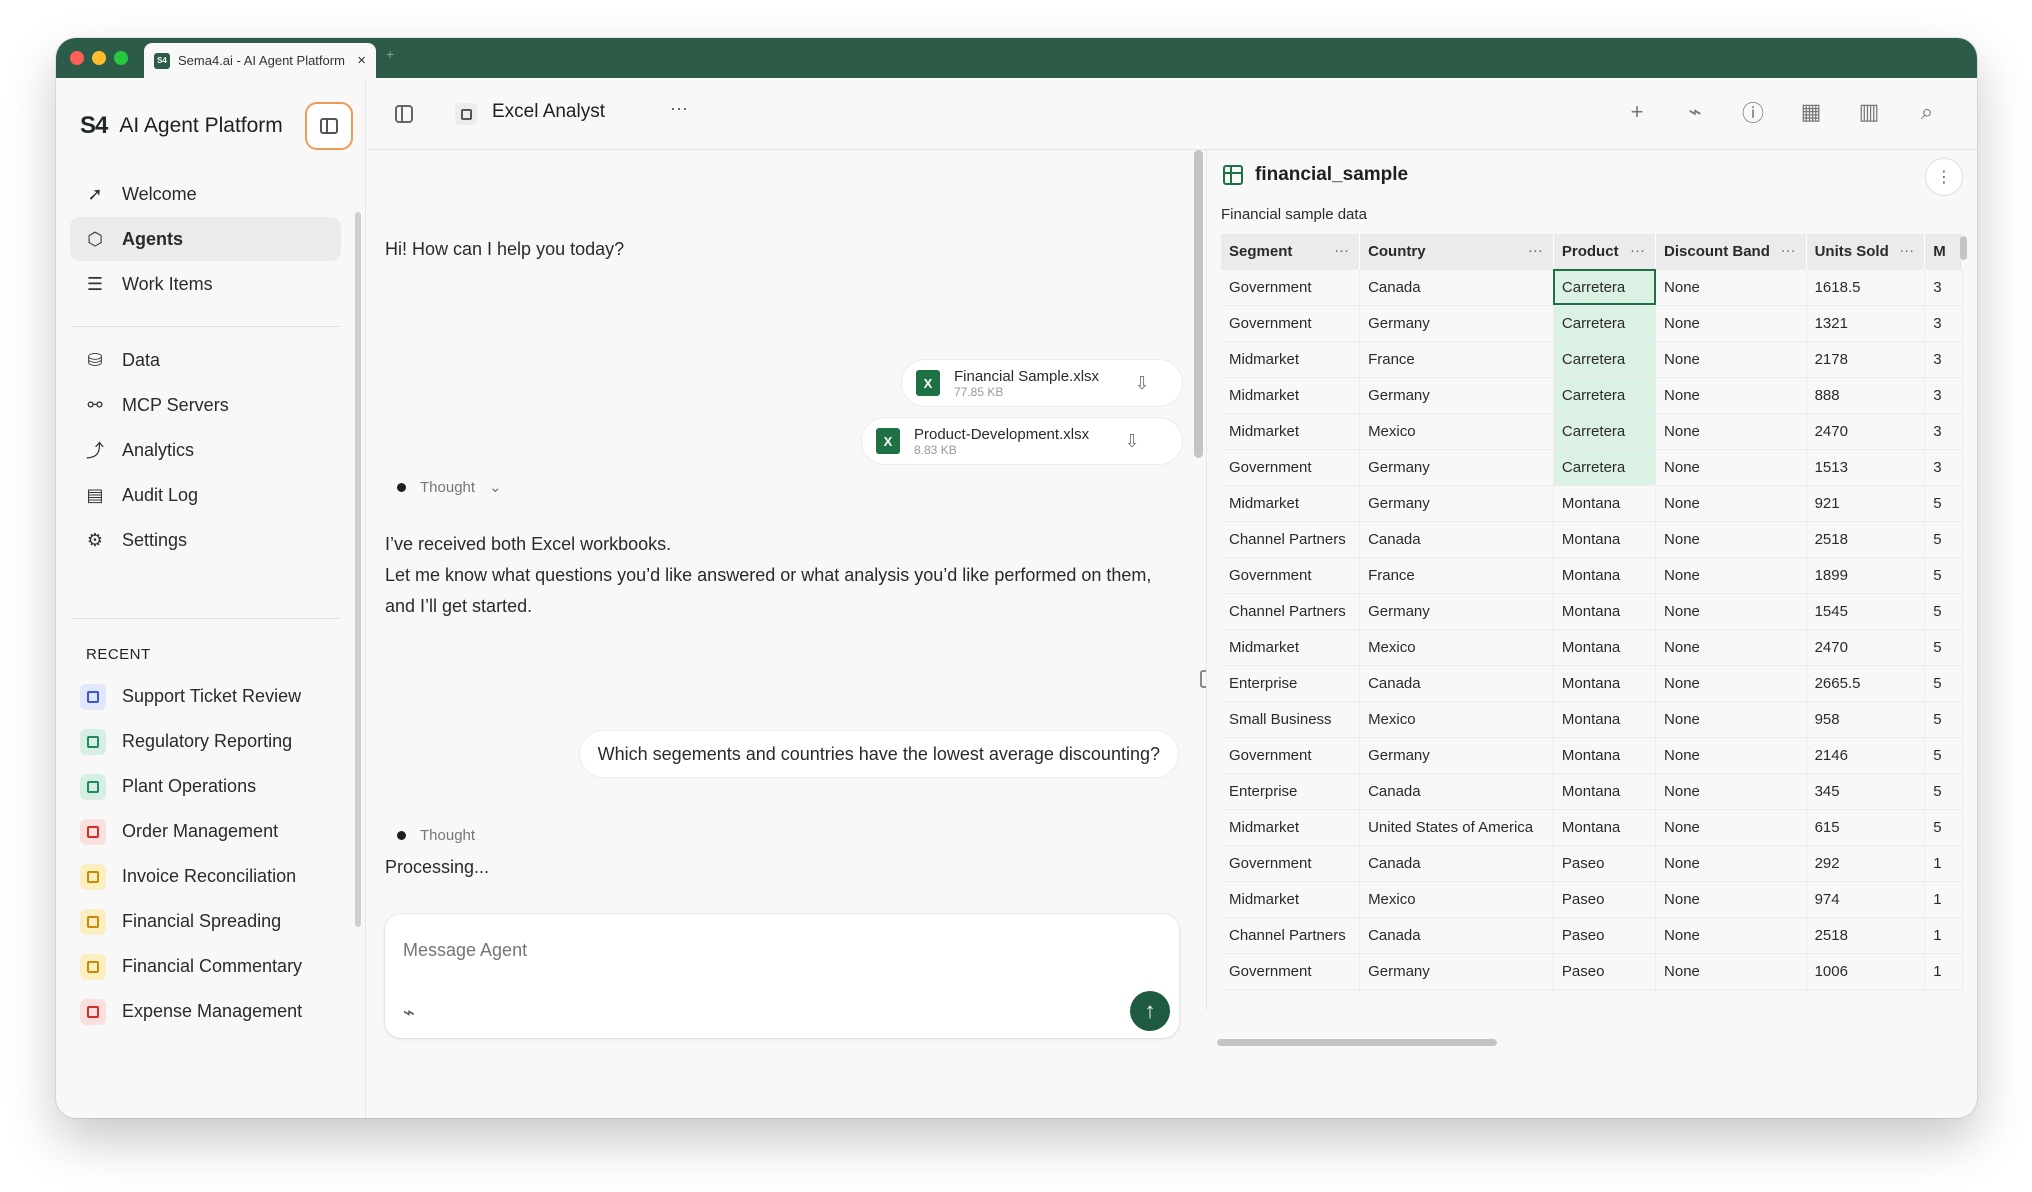 The height and width of the screenshot is (1192, 2032). I want to click on table-vertical-scrollbar, so click(1963, 248).